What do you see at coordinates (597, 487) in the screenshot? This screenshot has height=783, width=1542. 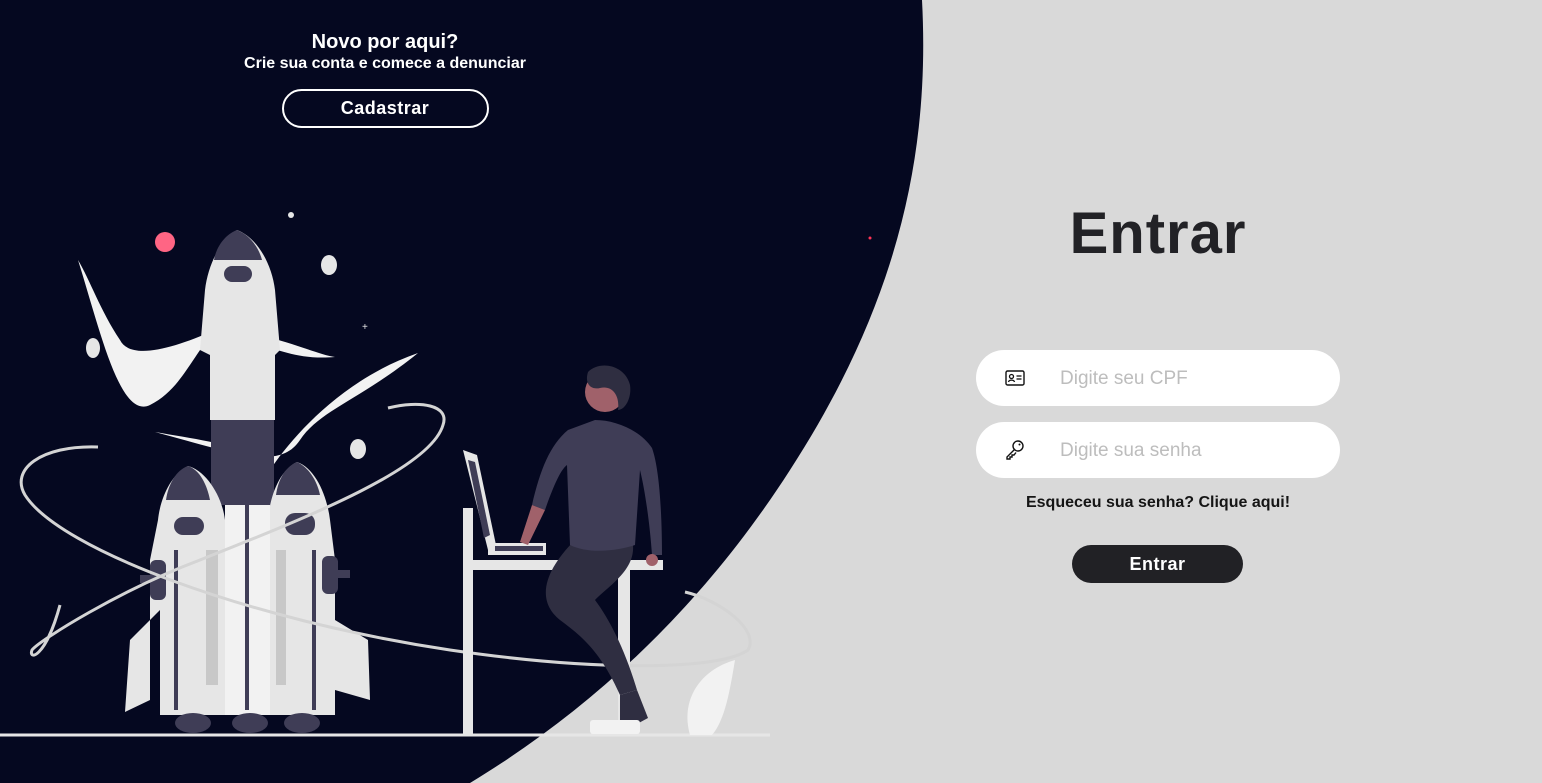 I see `person-torso` at bounding box center [597, 487].